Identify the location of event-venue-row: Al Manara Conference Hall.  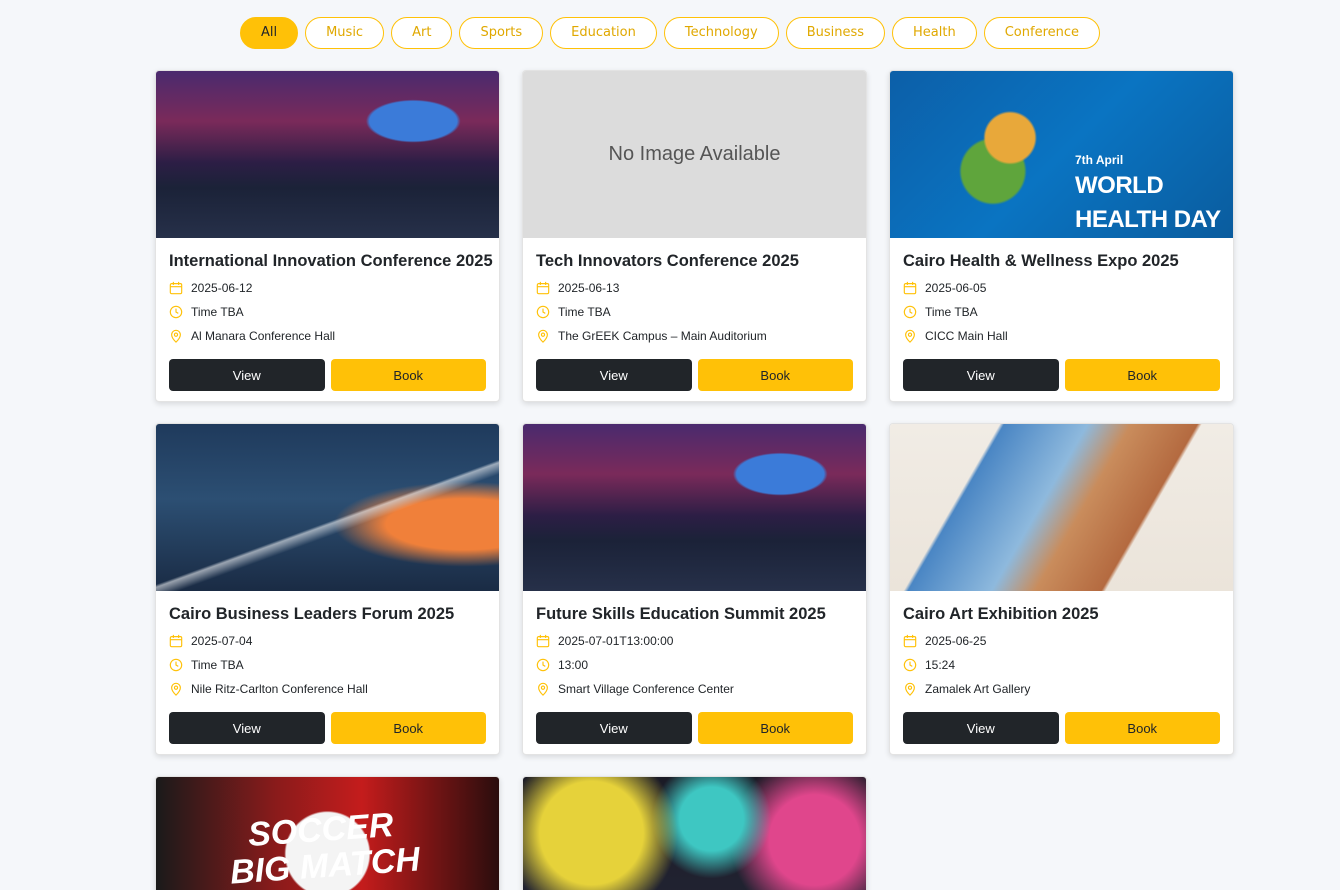
(327, 336).